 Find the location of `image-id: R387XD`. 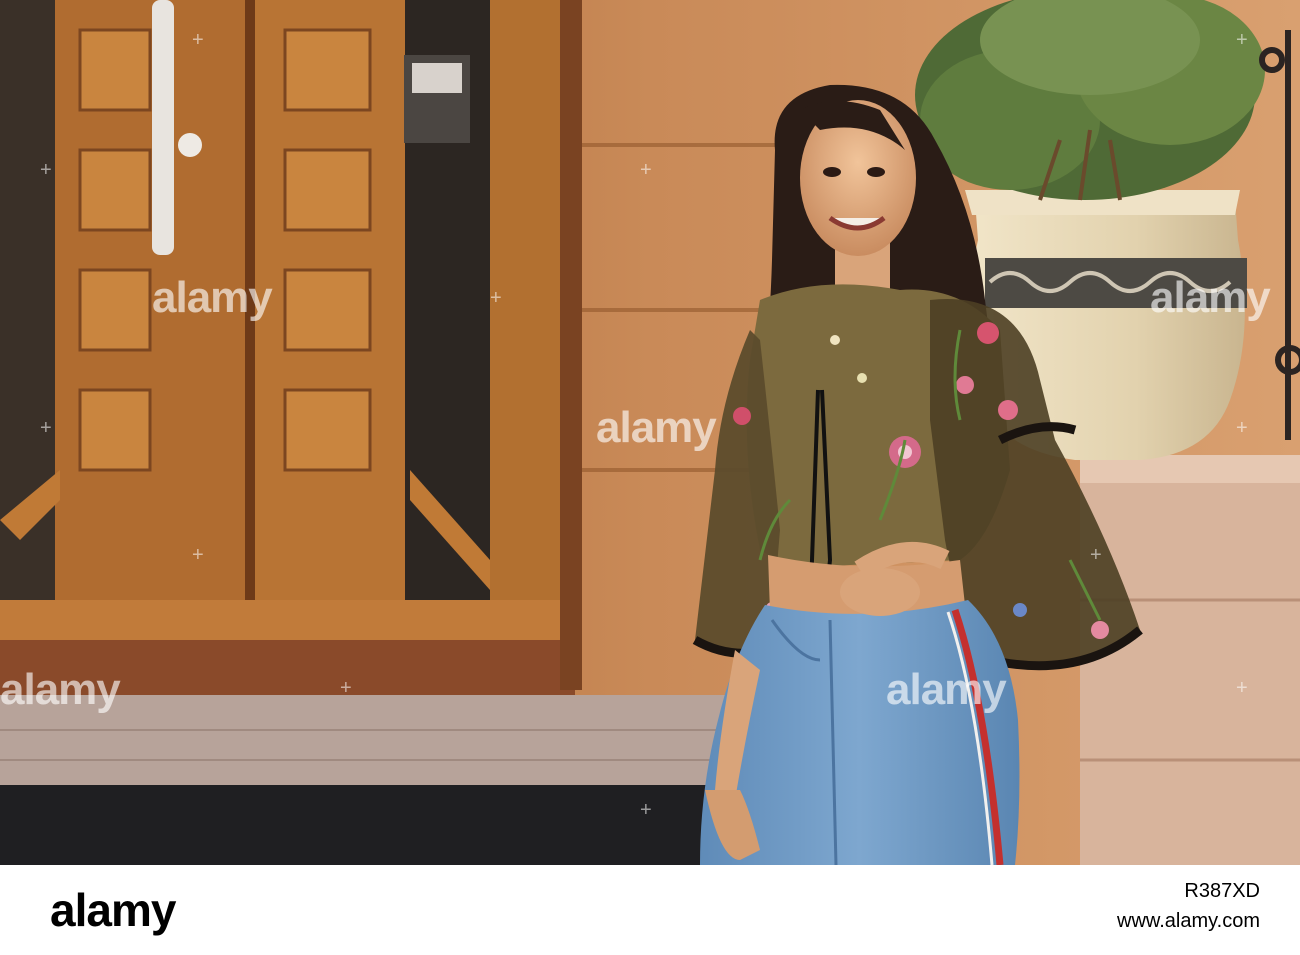

image-id: R387XD is located at coordinates (1222, 891).